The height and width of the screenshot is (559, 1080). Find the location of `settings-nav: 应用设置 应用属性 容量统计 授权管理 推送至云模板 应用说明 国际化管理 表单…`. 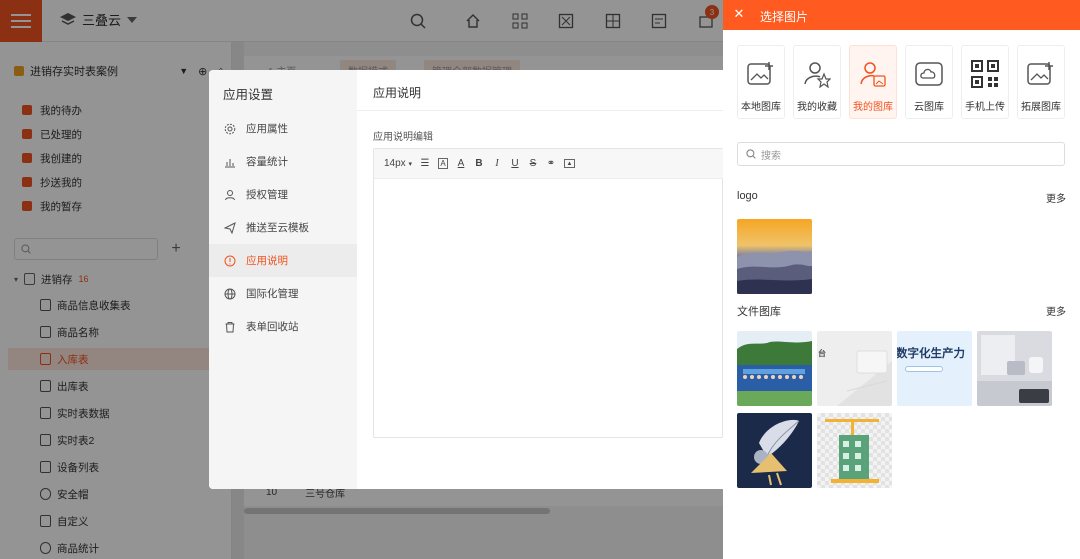

settings-nav: 应用设置 应用属性 容量统计 授权管理 推送至云模板 应用说明 国际化管理 表单… is located at coordinates (283, 279).